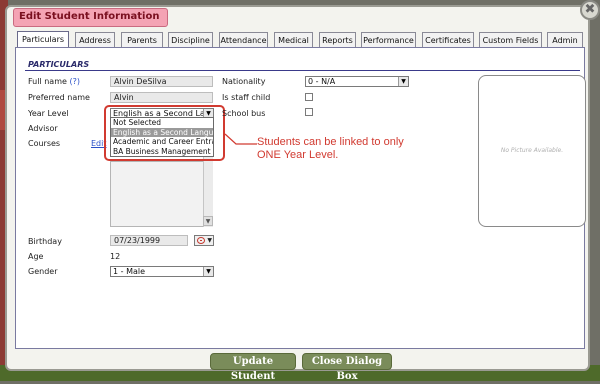 Image resolution: width=600 pixels, height=384 pixels. Describe the element at coordinates (36, 256) in the screenshot. I see `age-label: Age` at that location.